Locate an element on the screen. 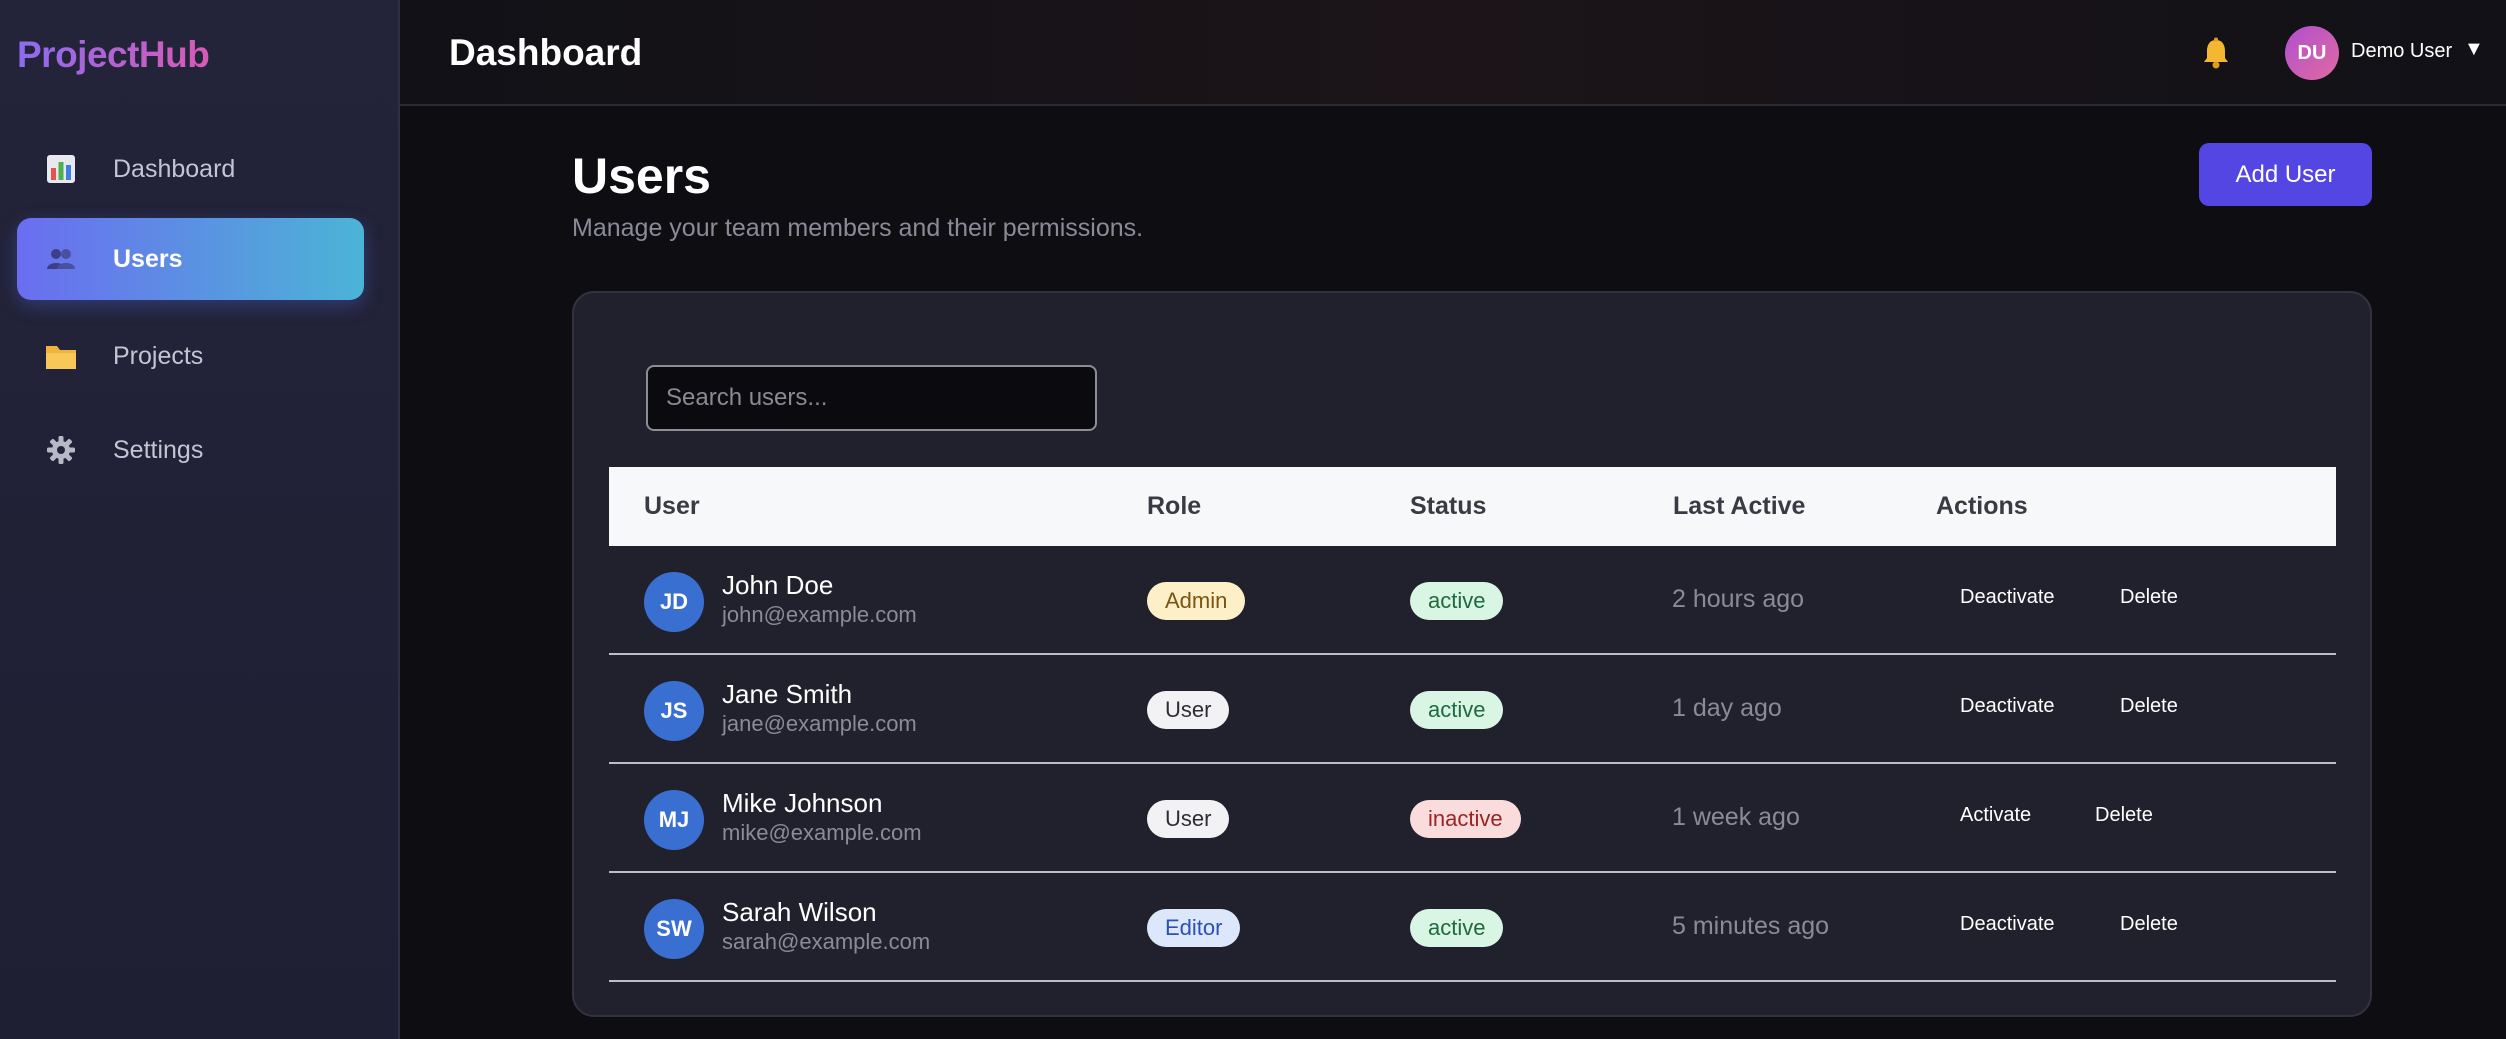 This screenshot has height=1039, width=2506. column-header-last-active: Last Active is located at coordinates (1739, 506).